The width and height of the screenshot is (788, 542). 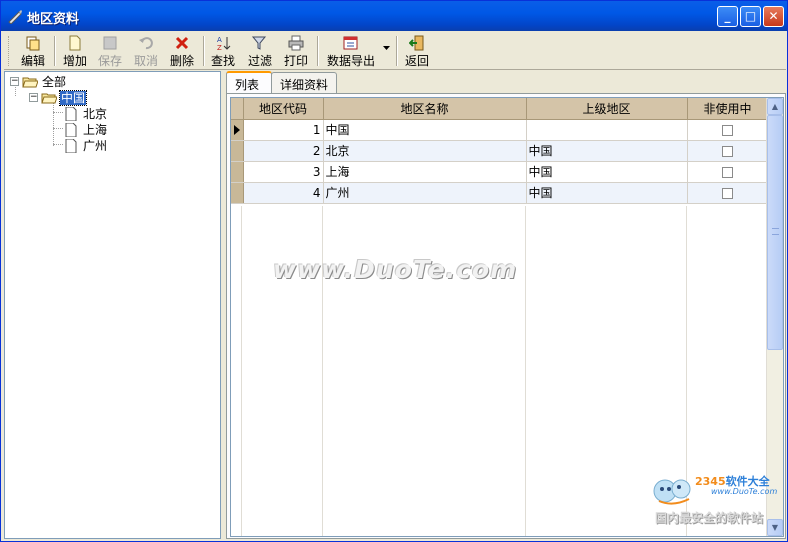 What do you see at coordinates (394, 16) in the screenshot?
I see `title-bar: 地区资料 _ □ ✕` at bounding box center [394, 16].